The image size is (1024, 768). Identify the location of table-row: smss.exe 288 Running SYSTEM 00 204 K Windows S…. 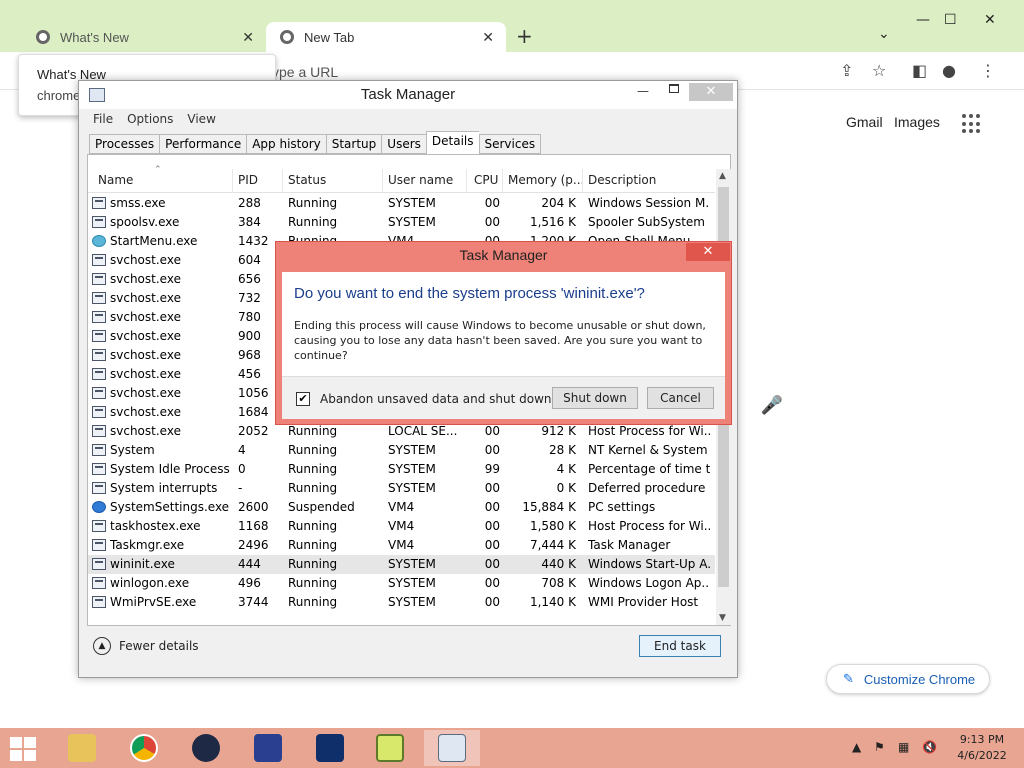
(401, 203).